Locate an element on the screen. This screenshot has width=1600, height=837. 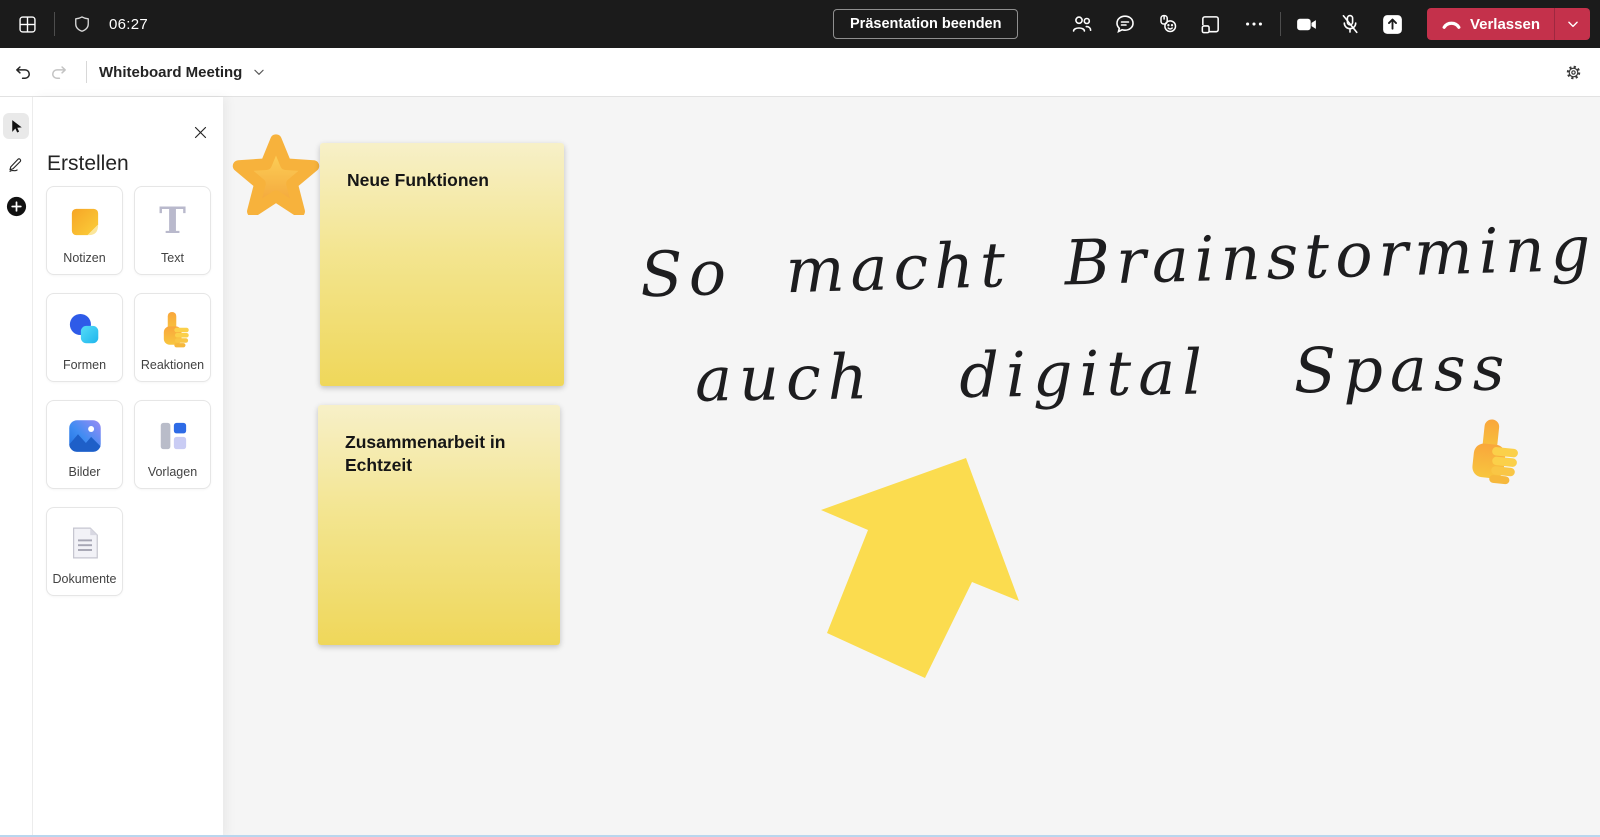
create-panel-heading: Erstellen is located at coordinates (88, 163).